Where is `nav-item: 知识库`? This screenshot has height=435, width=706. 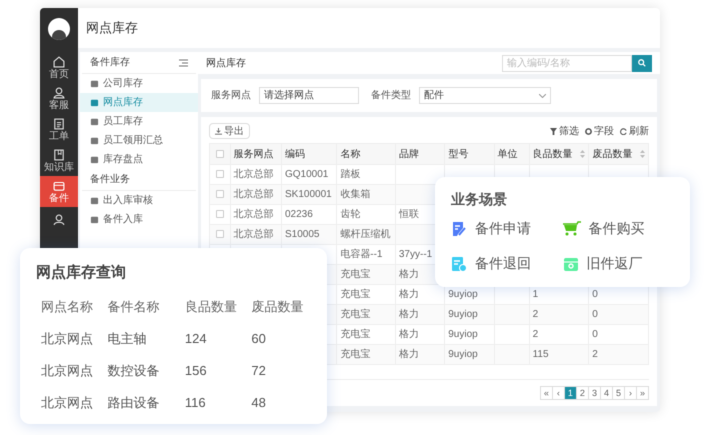
nav-item: 知识库 is located at coordinates (59, 160).